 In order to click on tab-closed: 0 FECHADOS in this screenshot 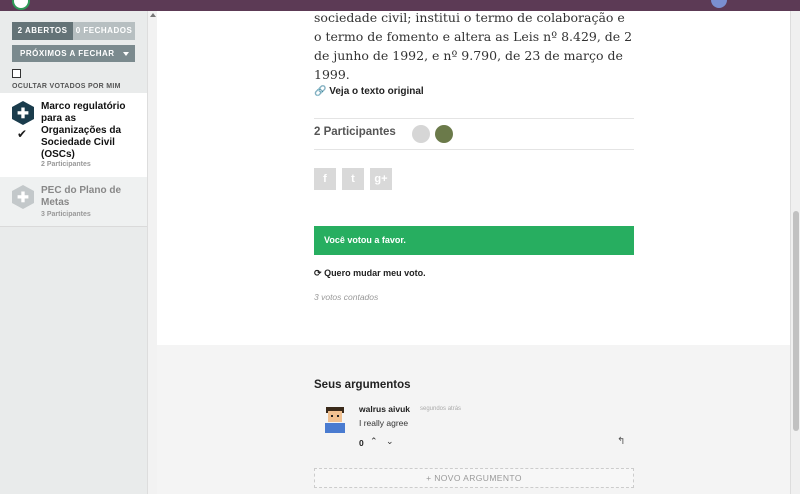, I will do `click(104, 31)`.